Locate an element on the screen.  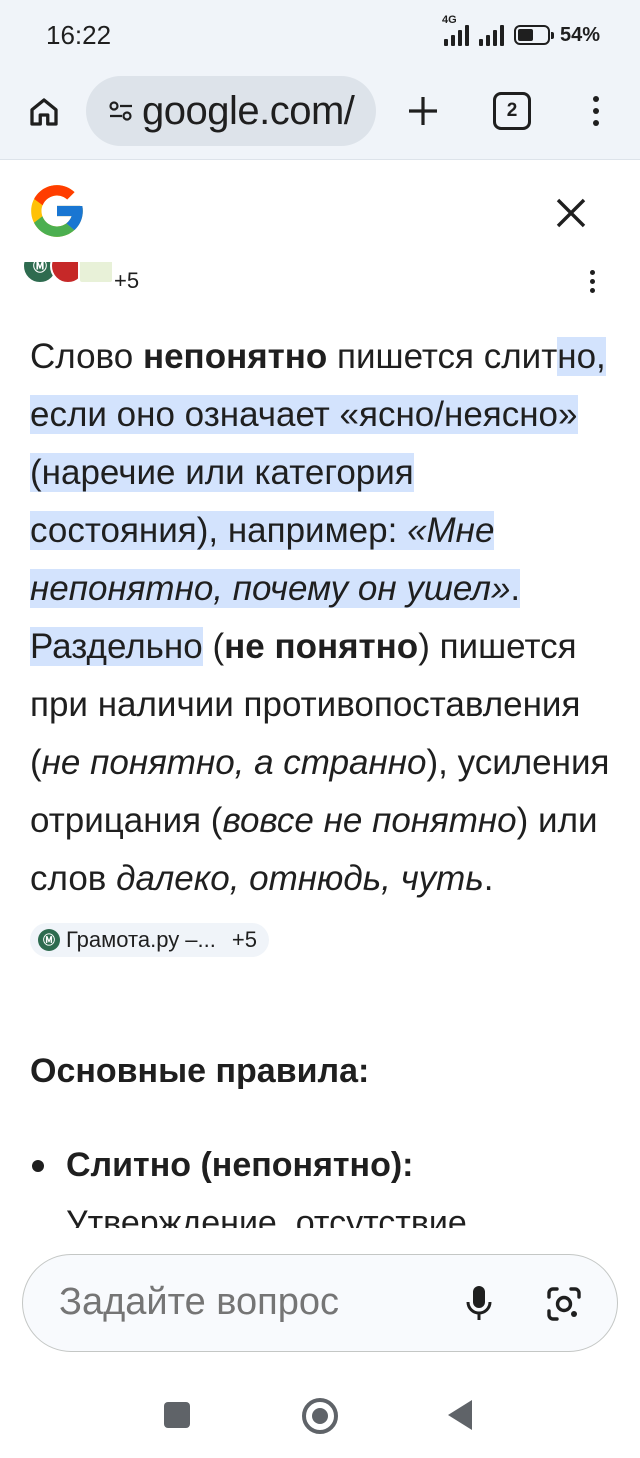
lens-search-button is located at coordinates (564, 1304).